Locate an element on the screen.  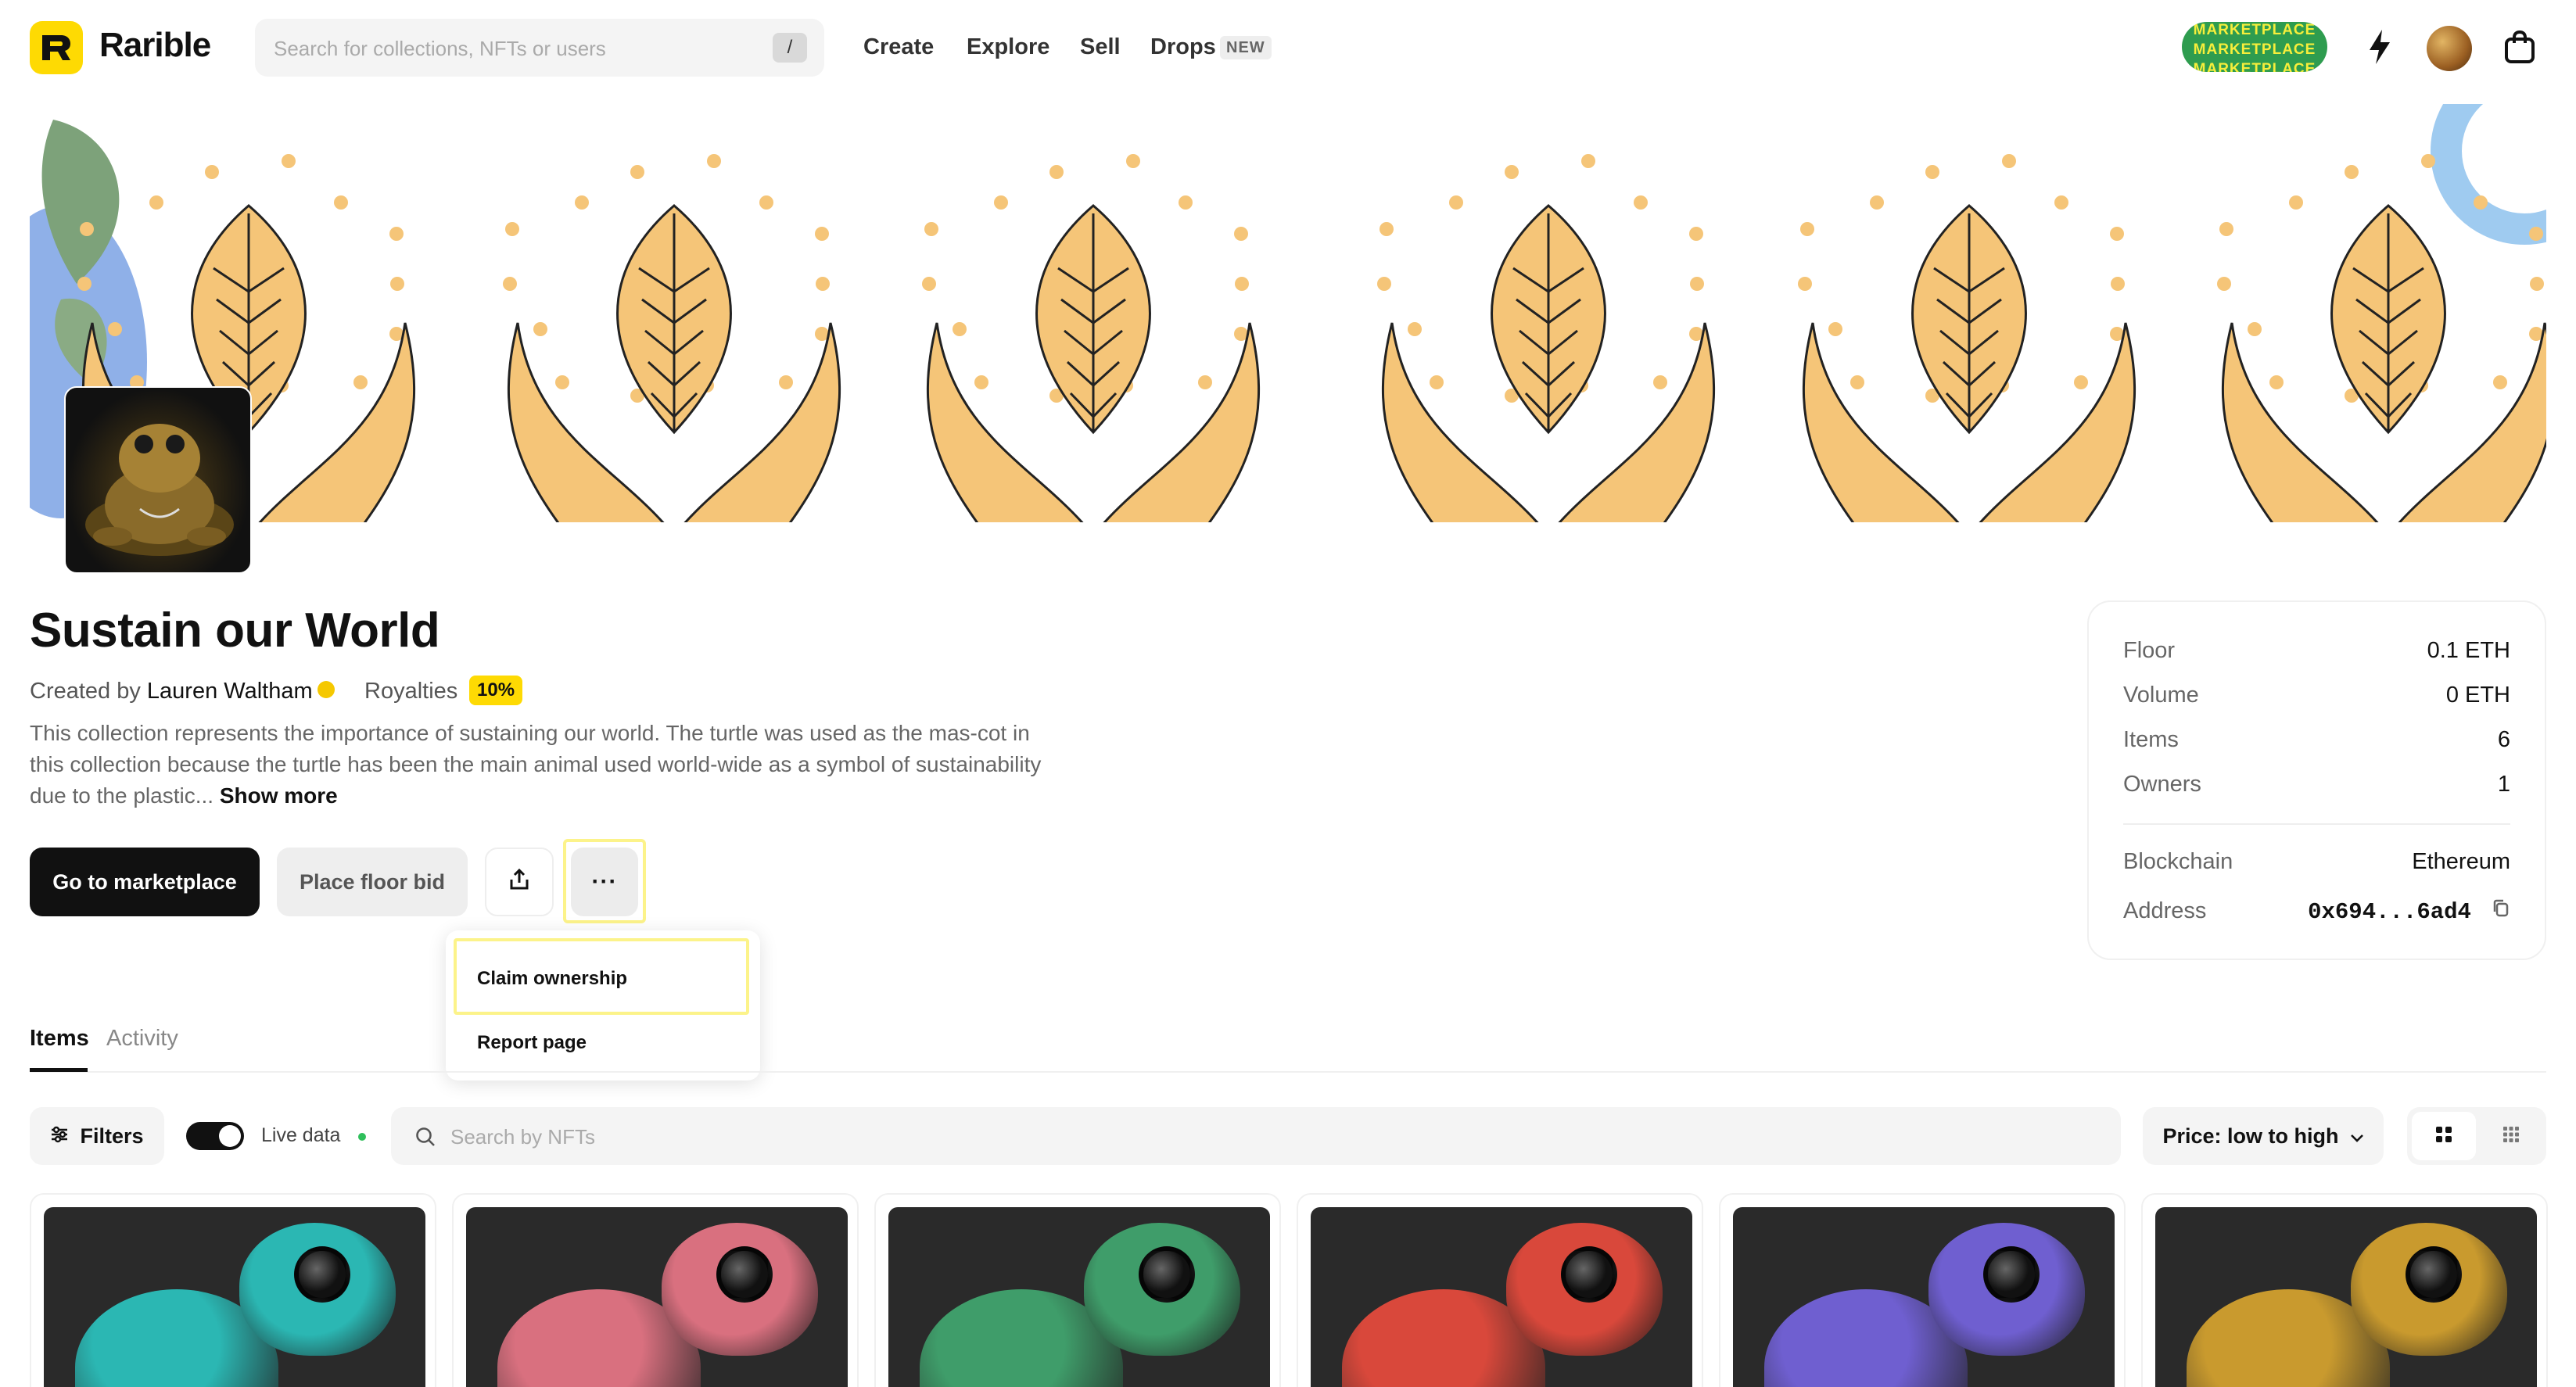
live-data-toggle is located at coordinates (215, 1136).